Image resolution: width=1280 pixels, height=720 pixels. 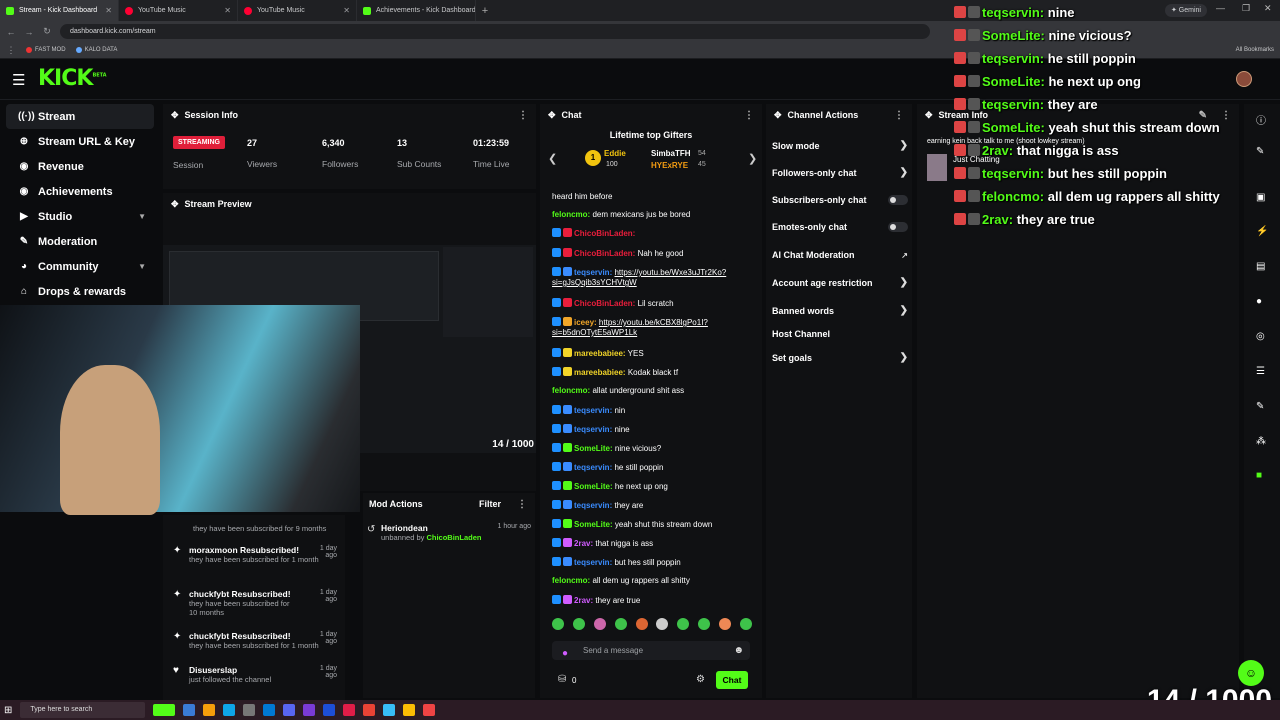 What do you see at coordinates (18, 80) in the screenshot?
I see `hamburger-menu-icon: ☰` at bounding box center [18, 80].